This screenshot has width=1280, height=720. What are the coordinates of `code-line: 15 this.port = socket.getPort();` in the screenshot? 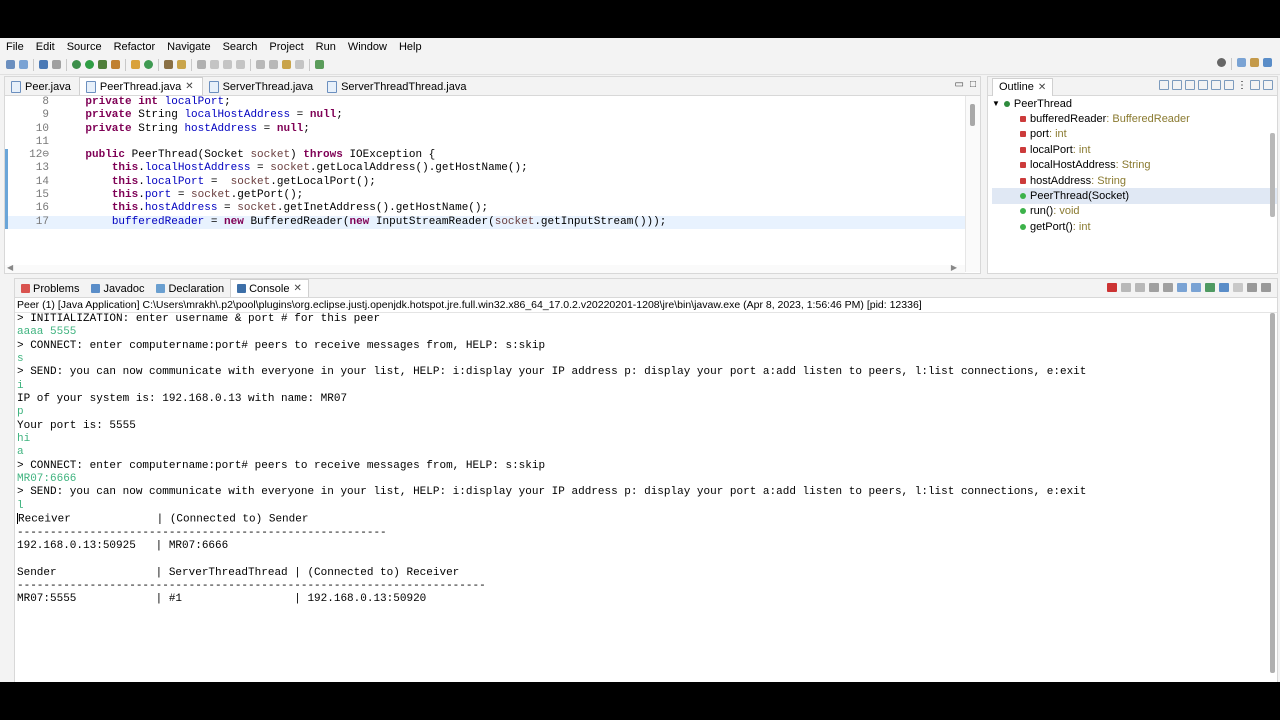 It's located at (485, 196).